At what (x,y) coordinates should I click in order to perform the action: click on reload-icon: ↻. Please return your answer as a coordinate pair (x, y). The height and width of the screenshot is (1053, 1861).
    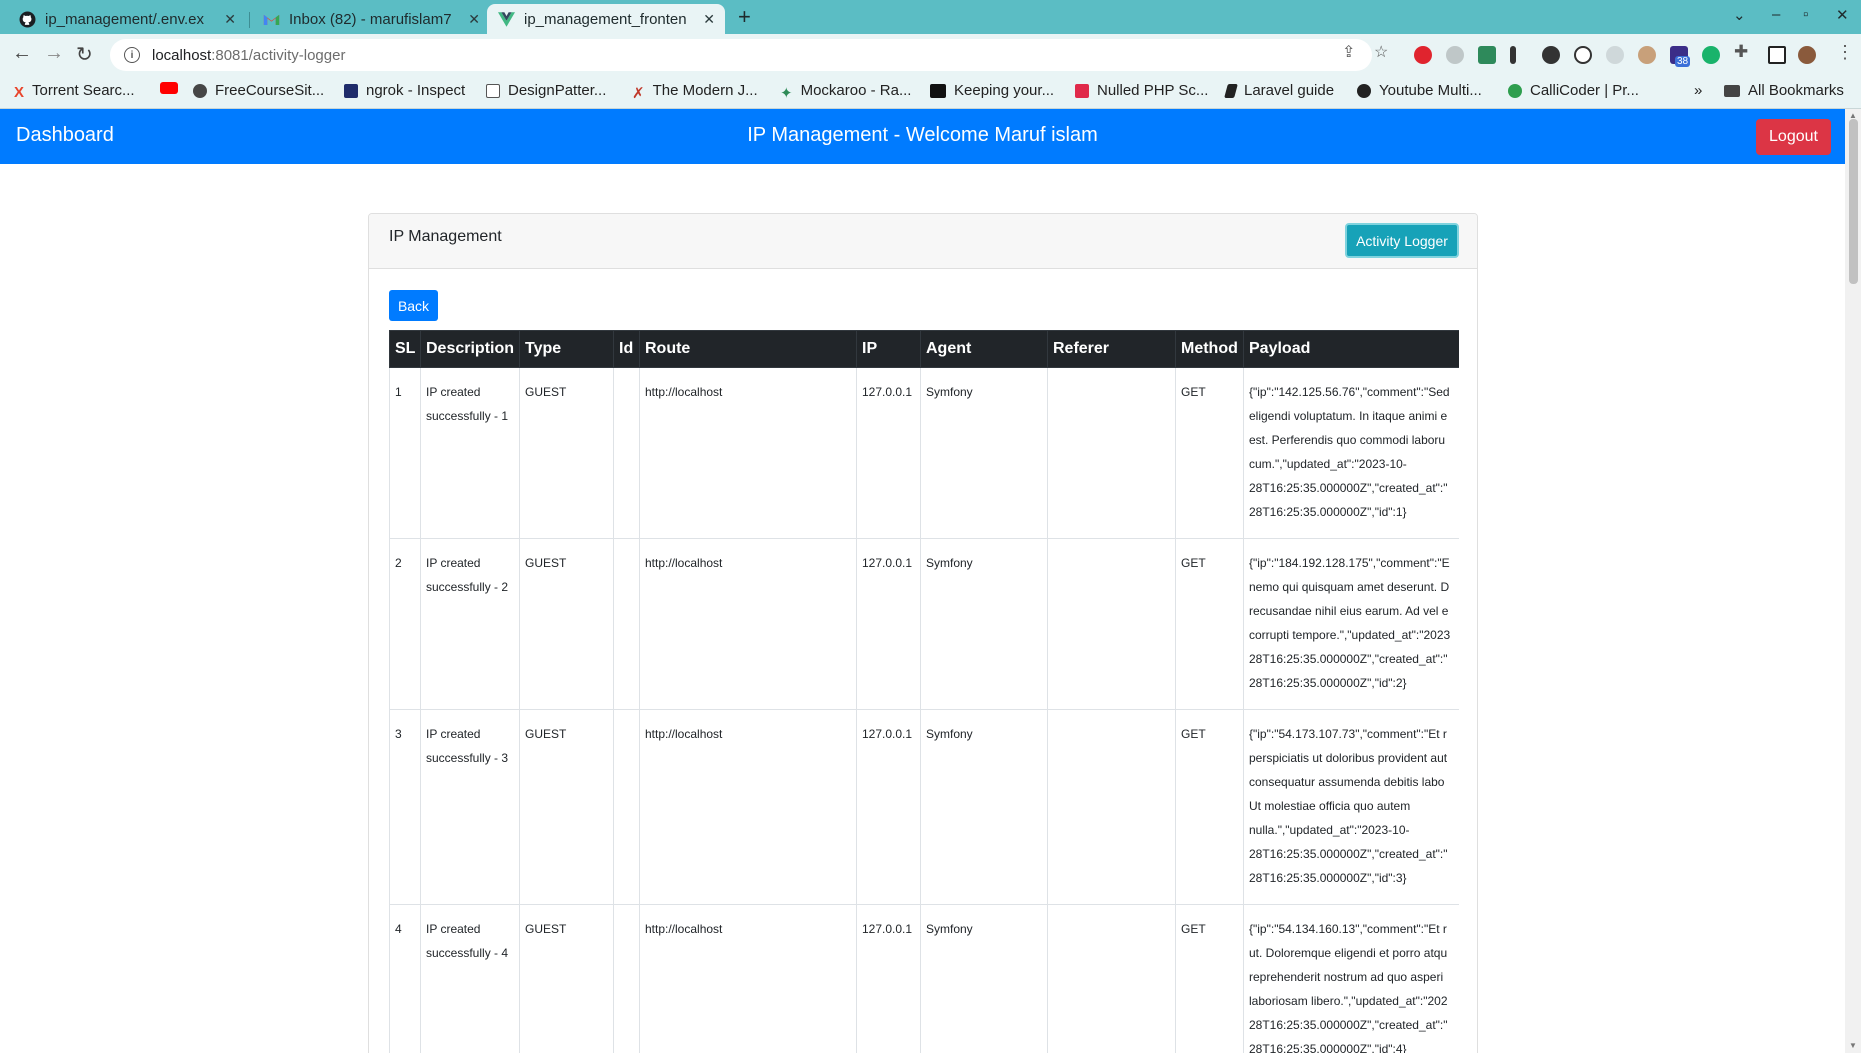
    Looking at the image, I should click on (84, 54).